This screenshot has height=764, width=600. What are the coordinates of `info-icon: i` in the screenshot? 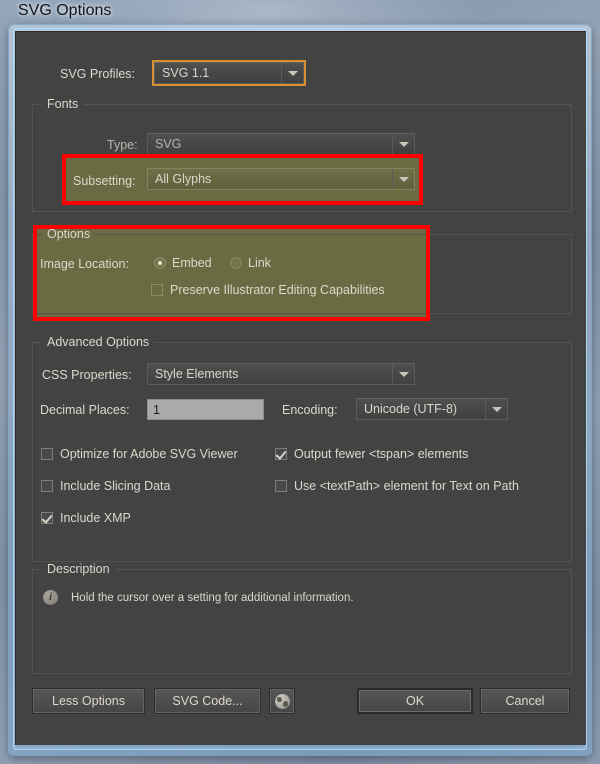 It's located at (50, 597).